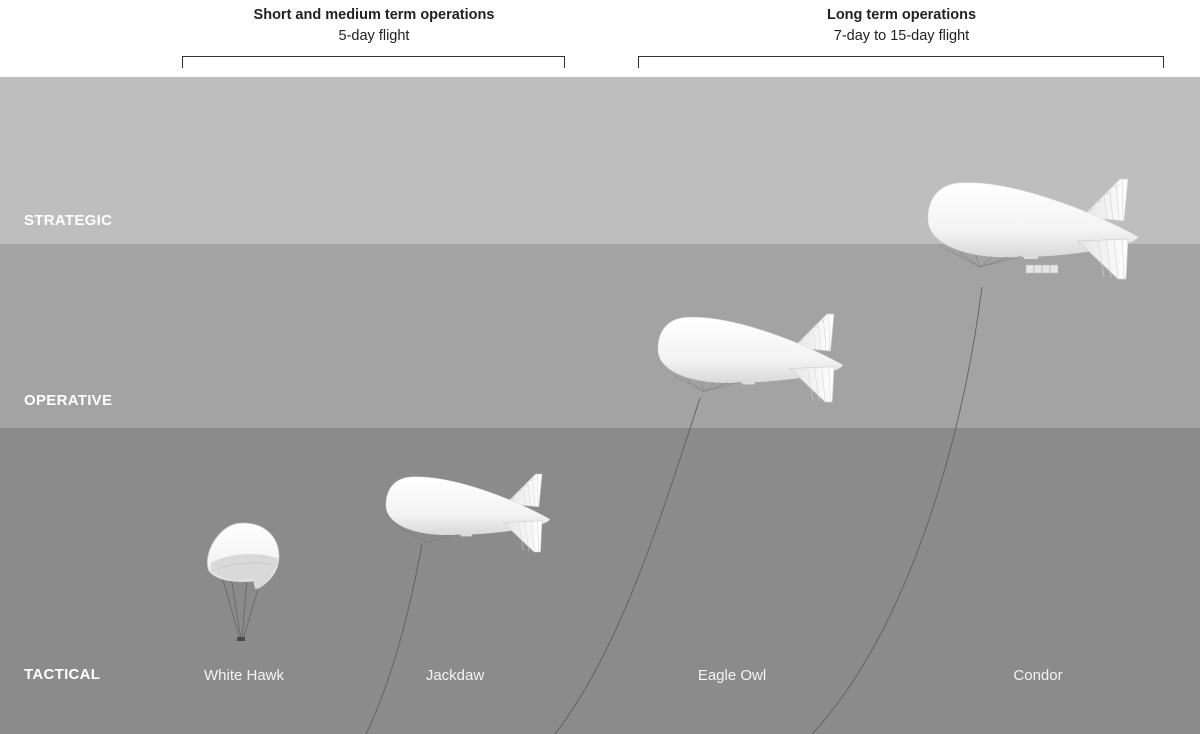 The image size is (1200, 734). What do you see at coordinates (732, 675) in the screenshot?
I see `balloon-name-eagle-owl: Eagle Owl` at bounding box center [732, 675].